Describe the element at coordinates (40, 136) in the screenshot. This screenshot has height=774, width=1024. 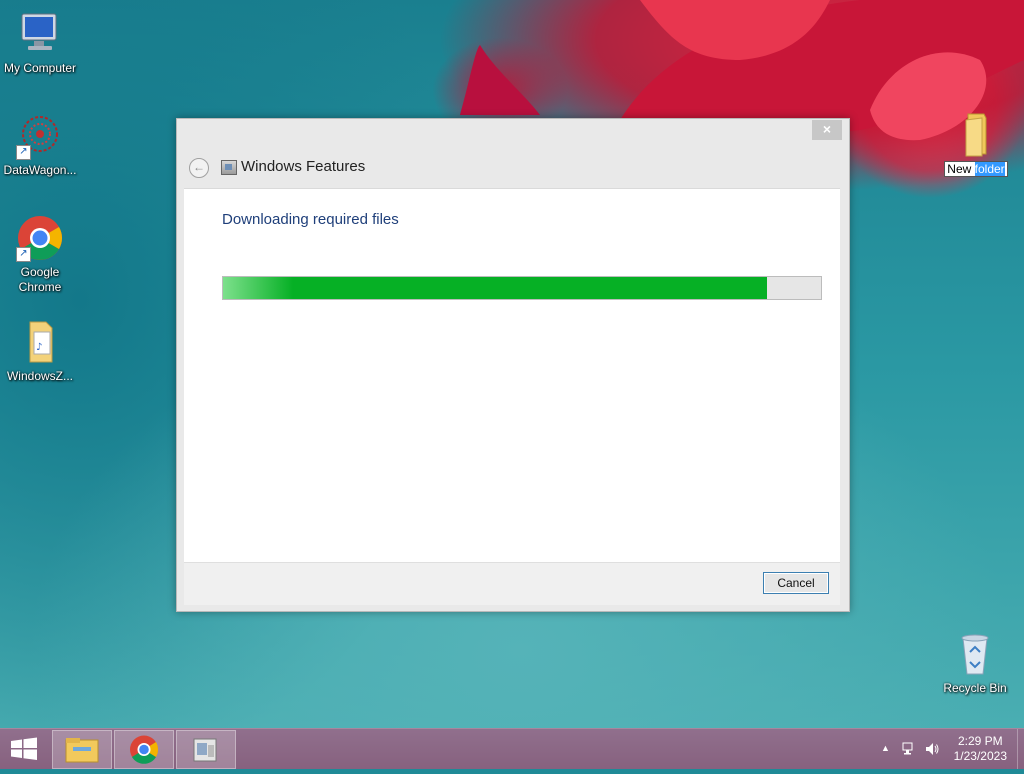
I see `datawagon-icon: ↗` at that location.